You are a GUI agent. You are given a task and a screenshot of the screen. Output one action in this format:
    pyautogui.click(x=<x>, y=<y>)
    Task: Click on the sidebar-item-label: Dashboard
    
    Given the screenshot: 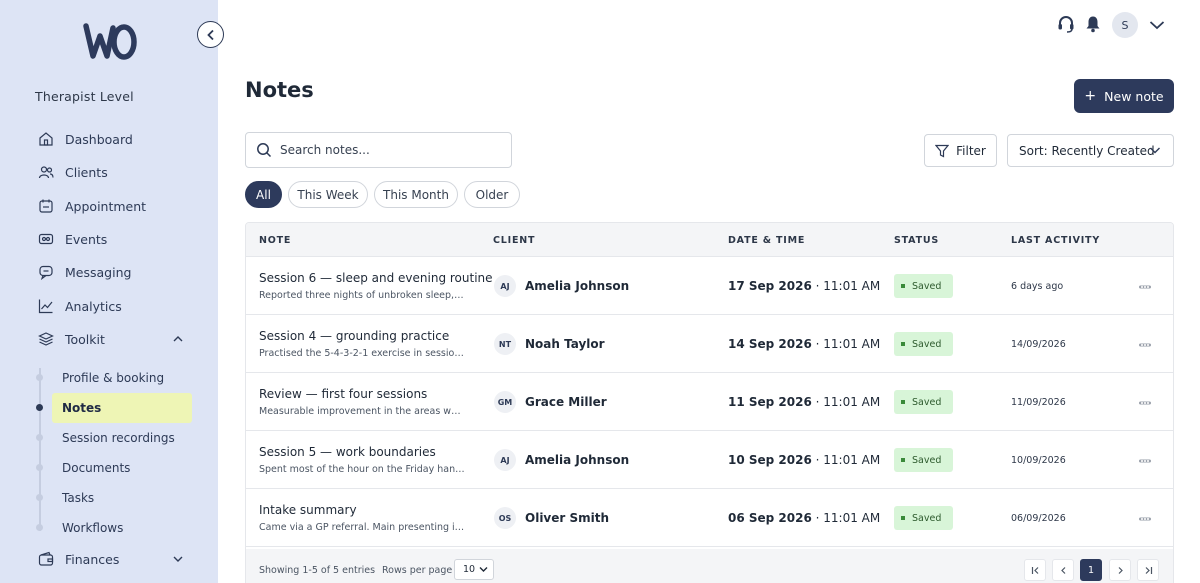 What is the action you would take?
    pyautogui.click(x=99, y=139)
    